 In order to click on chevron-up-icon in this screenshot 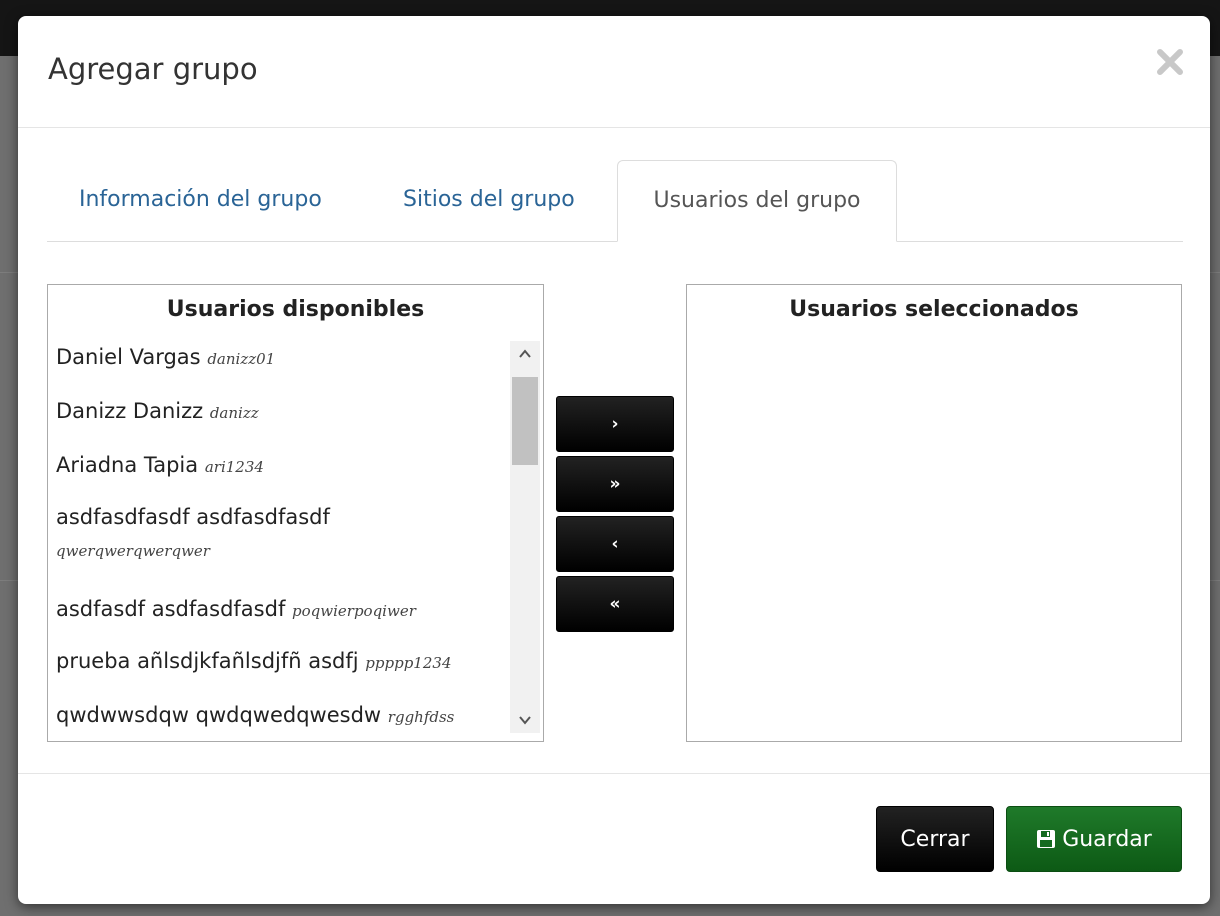, I will do `click(525, 354)`.